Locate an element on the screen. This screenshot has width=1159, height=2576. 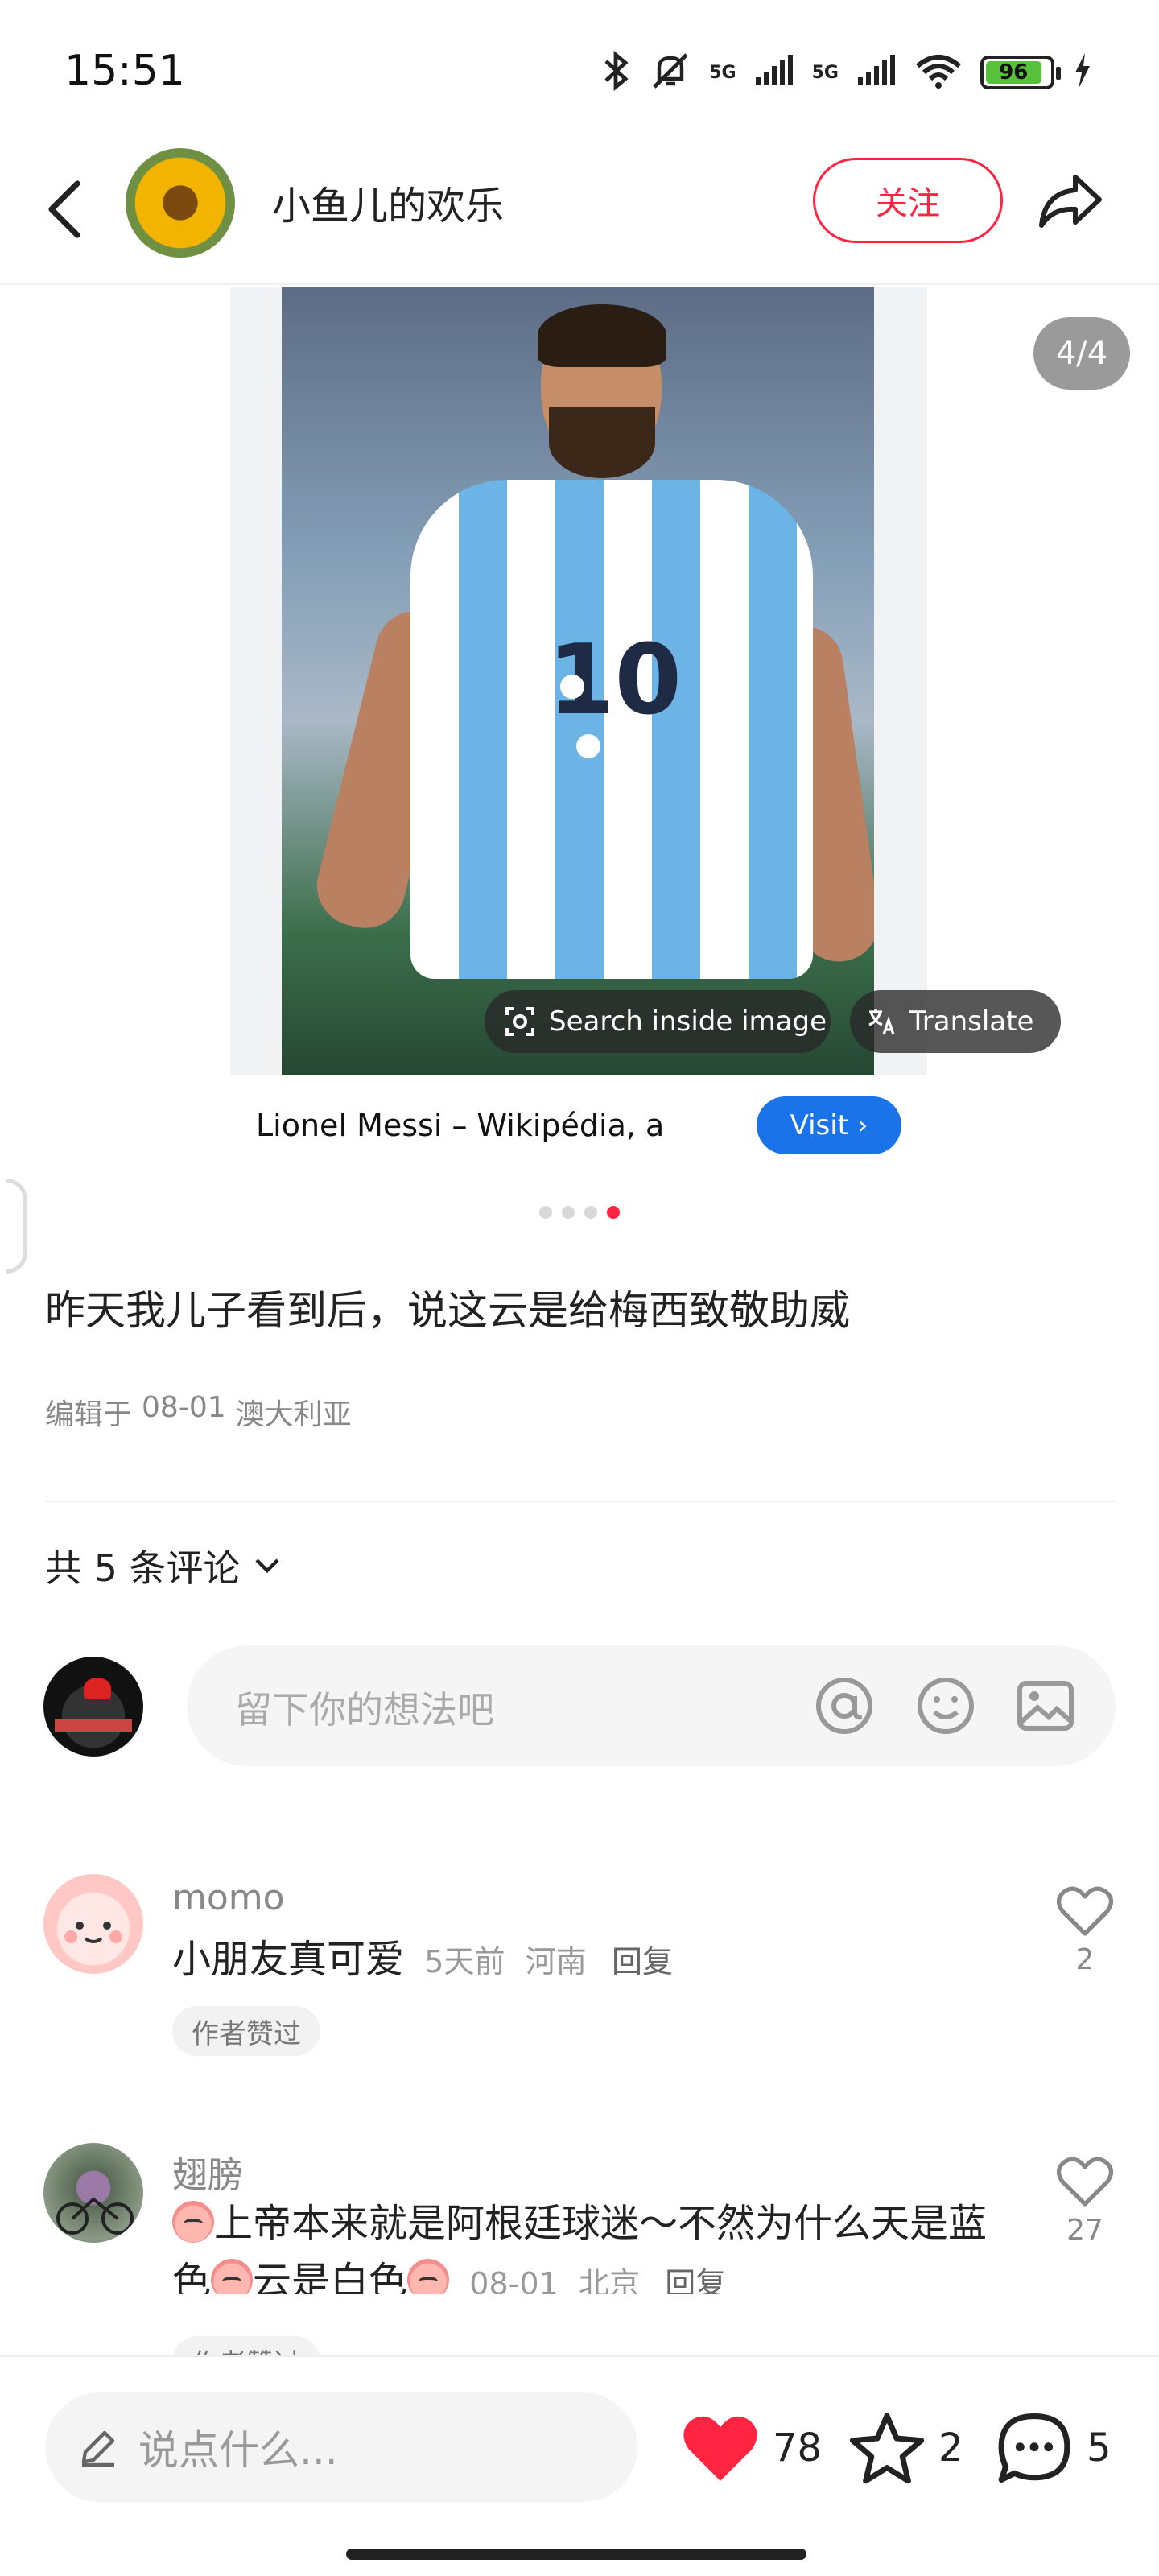
carousel-indicator is located at coordinates (579, 1212).